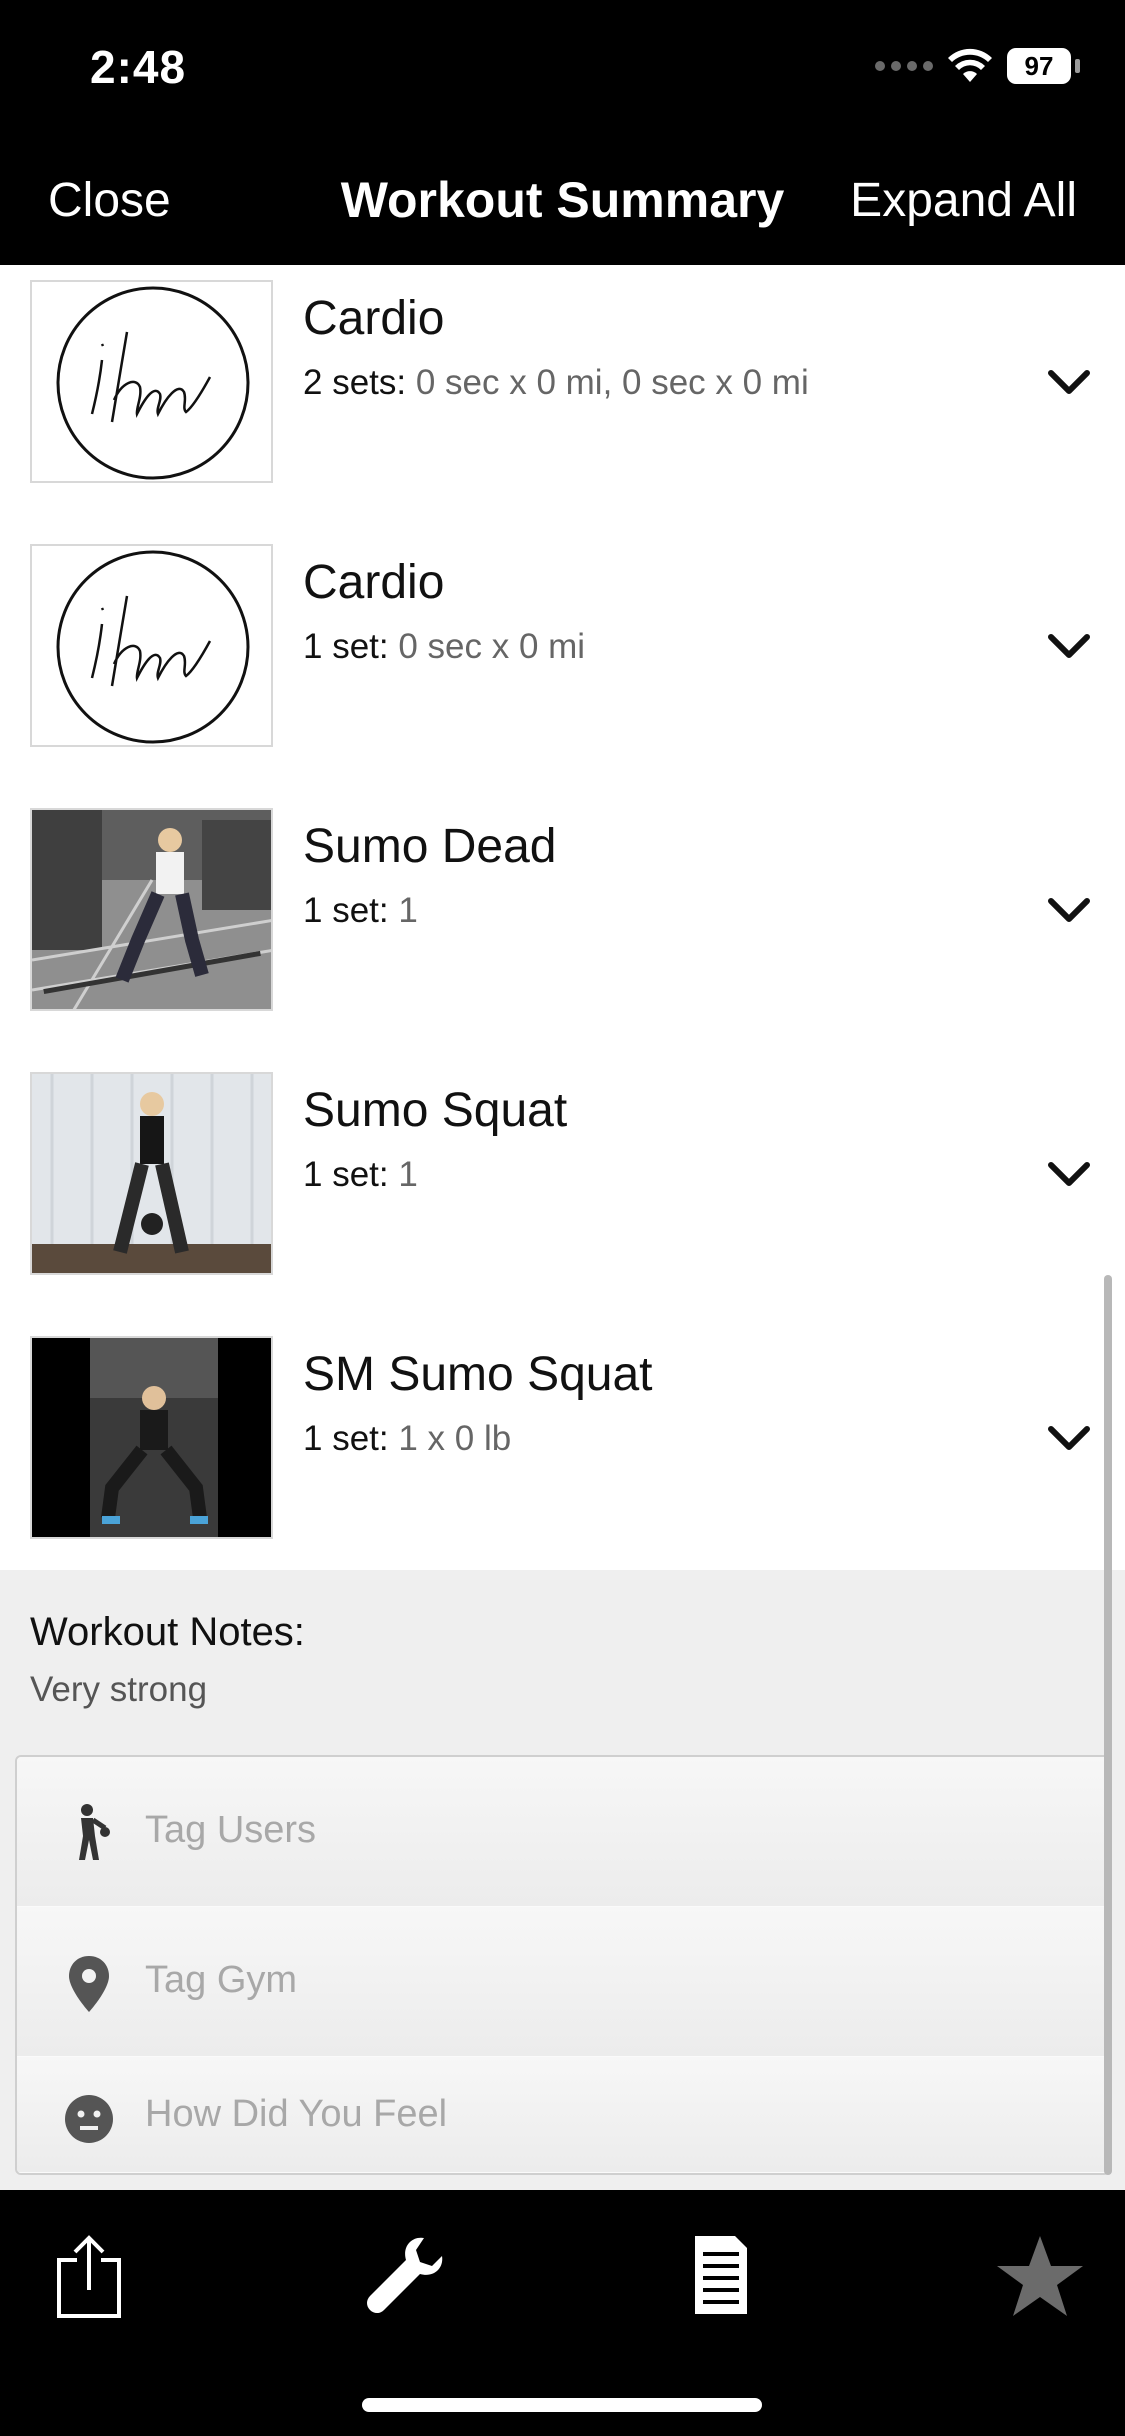 Image resolution: width=1125 pixels, height=2436 pixels. I want to click on exercise-sets: 1 set: 1 x 0 lb, so click(407, 1439).